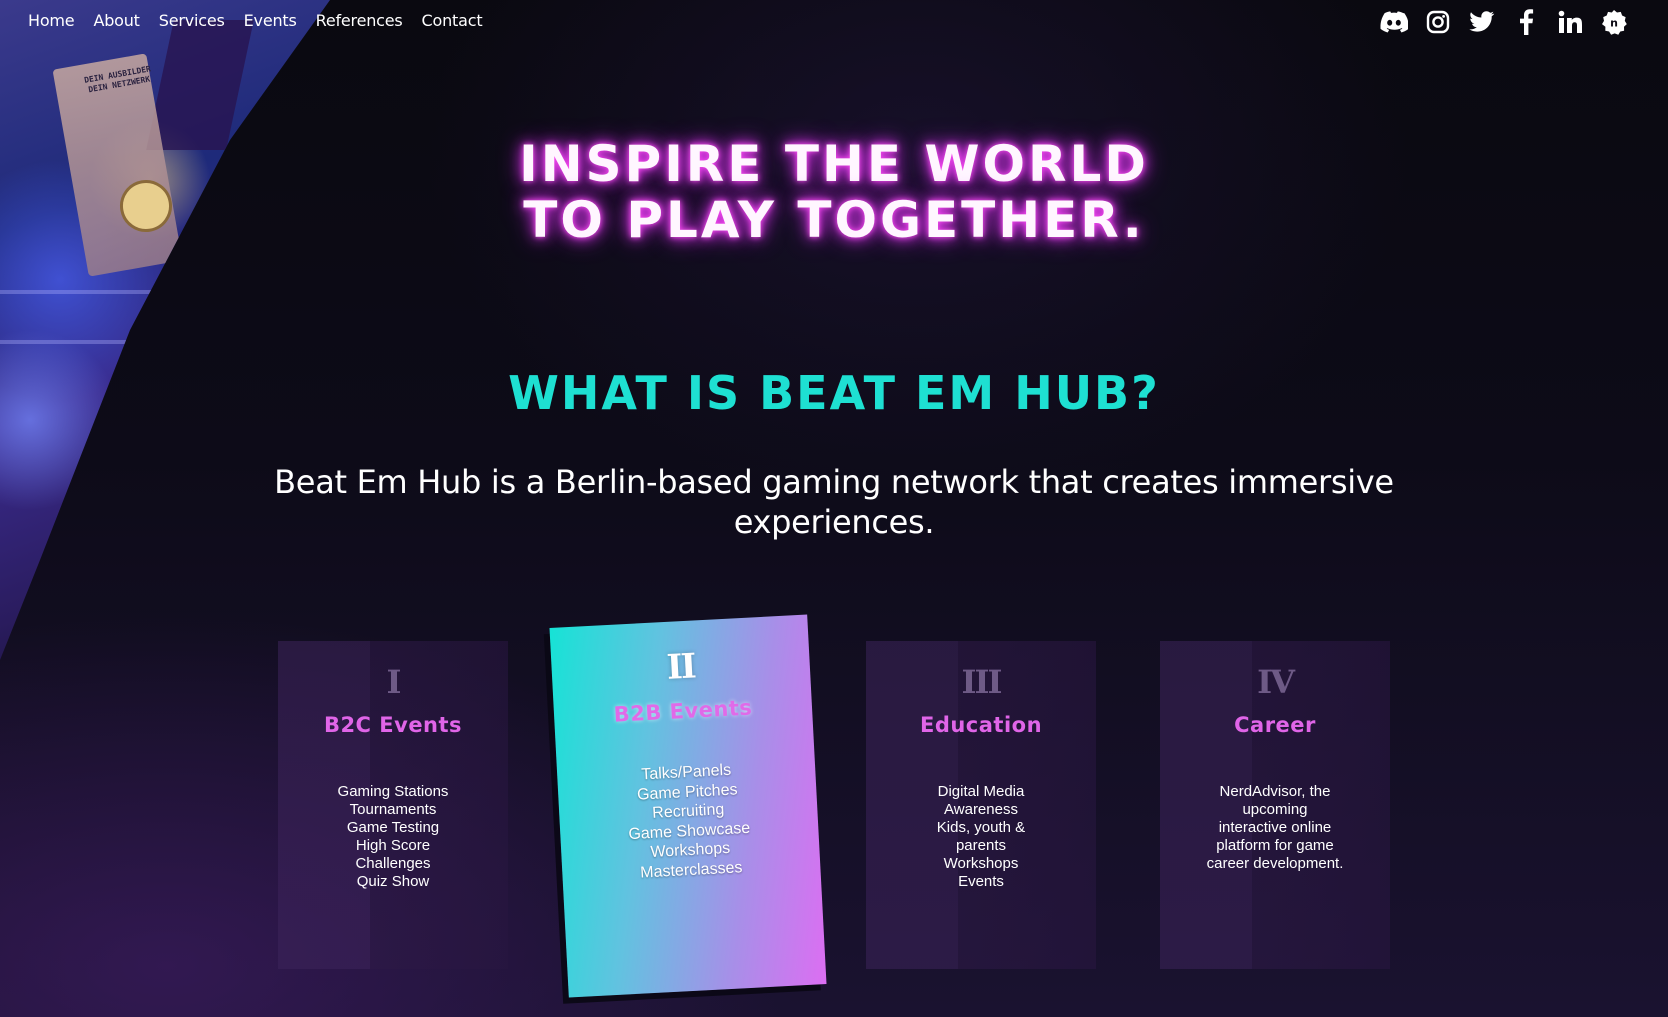 The width and height of the screenshot is (1668, 1017). What do you see at coordinates (393, 725) in the screenshot?
I see `card-title: B2C Events` at bounding box center [393, 725].